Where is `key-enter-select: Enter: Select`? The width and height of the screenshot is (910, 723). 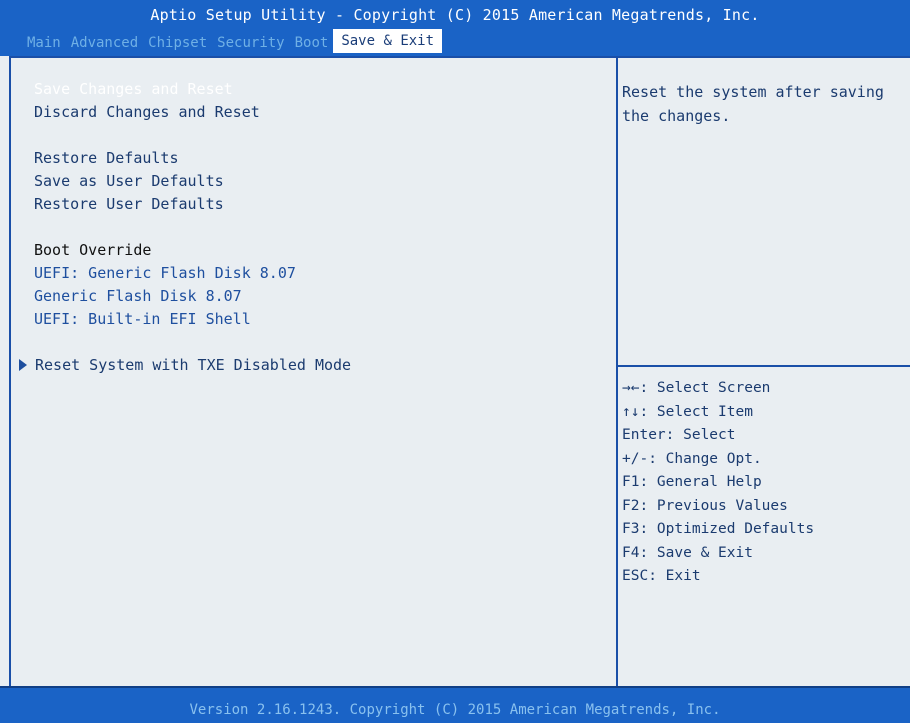 key-enter-select: Enter: Select is located at coordinates (679, 435).